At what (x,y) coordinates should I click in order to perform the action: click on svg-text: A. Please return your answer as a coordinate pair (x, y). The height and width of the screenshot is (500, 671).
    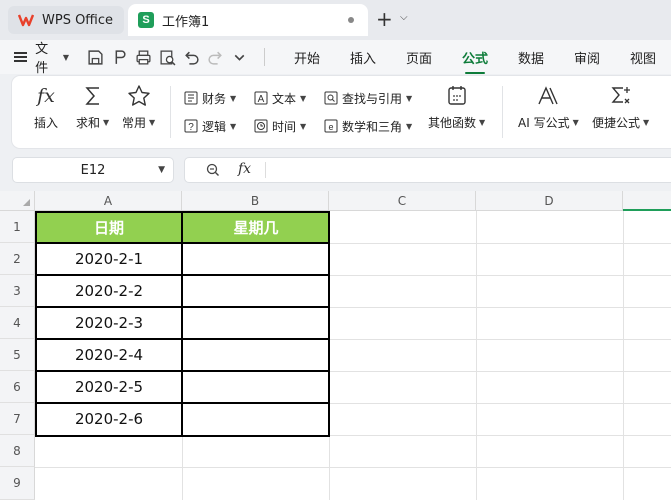
    Looking at the image, I should click on (261, 99).